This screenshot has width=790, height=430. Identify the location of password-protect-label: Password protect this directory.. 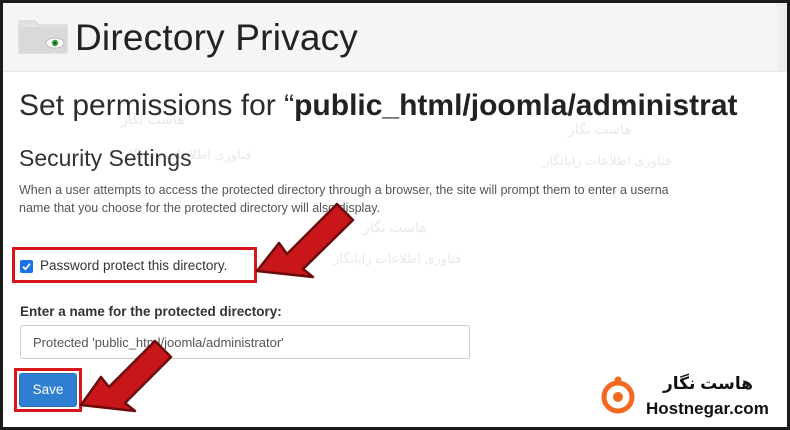
(133, 265).